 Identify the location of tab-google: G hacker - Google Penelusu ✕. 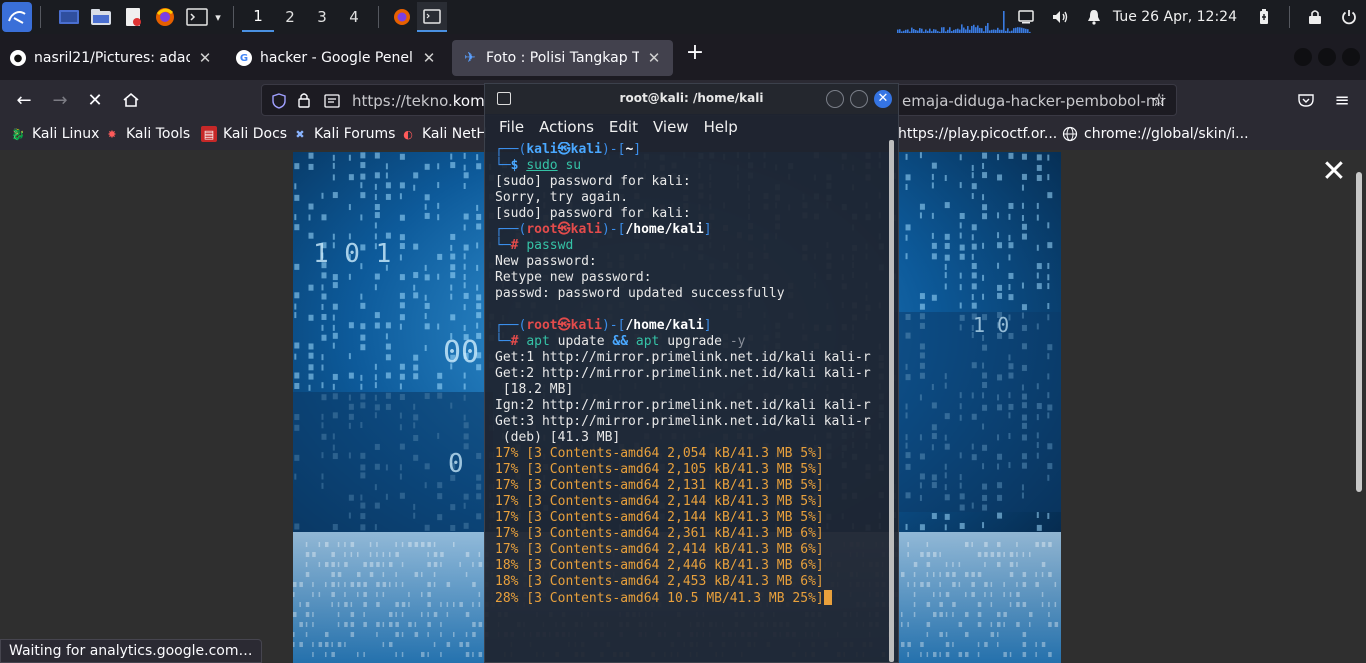
(337, 58).